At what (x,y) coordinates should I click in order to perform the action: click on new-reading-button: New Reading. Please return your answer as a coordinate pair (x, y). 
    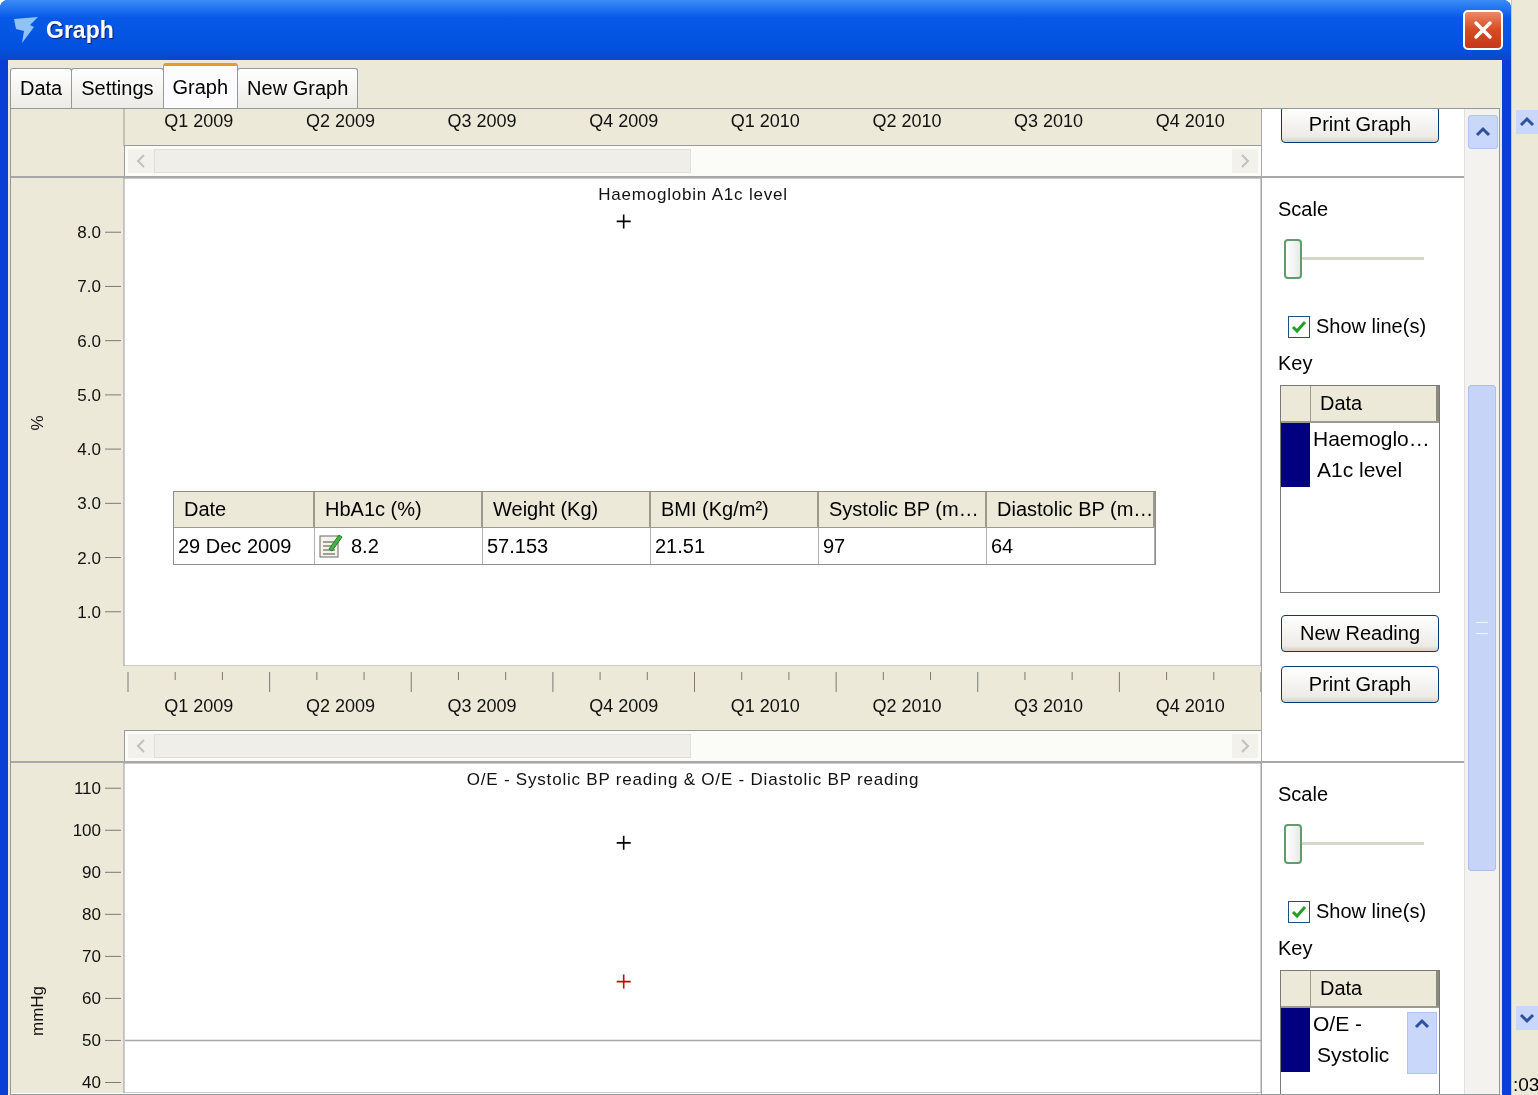
    Looking at the image, I should click on (1360, 633).